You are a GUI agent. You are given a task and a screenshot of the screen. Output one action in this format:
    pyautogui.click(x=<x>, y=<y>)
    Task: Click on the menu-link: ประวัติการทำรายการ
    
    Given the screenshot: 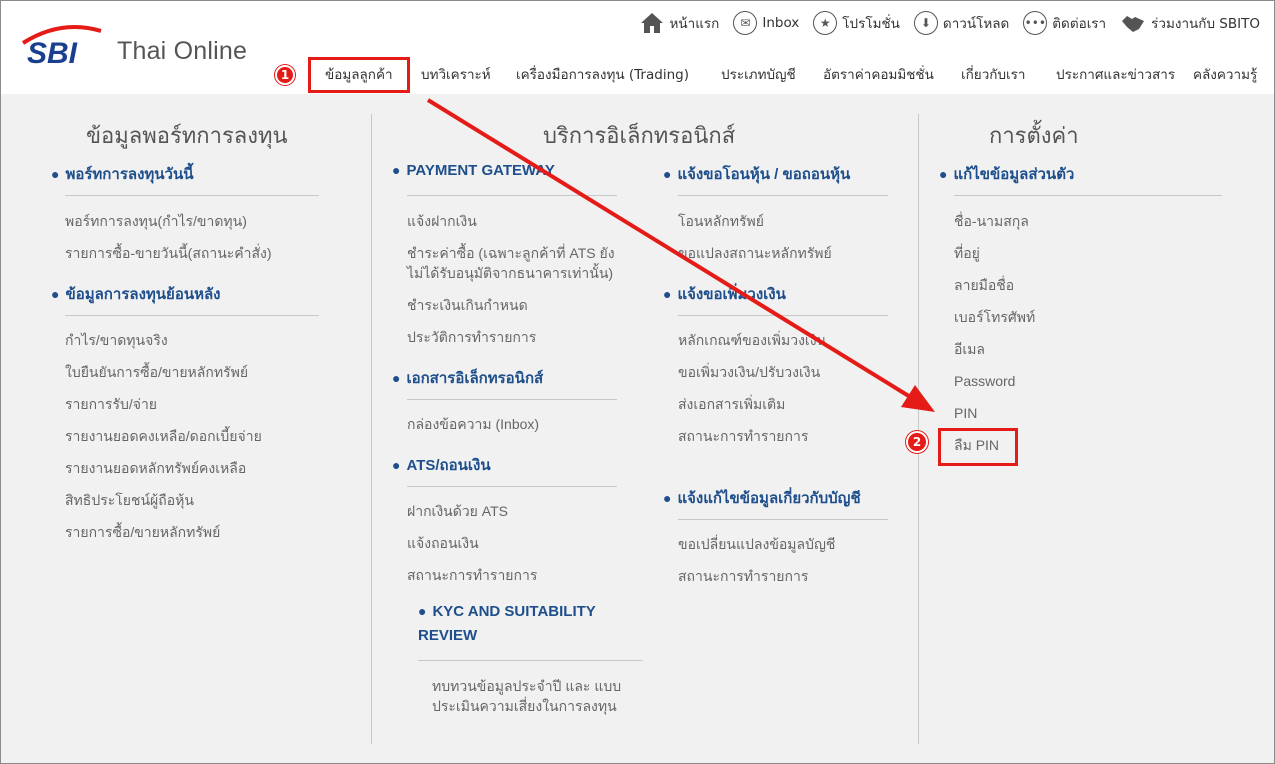 What is the action you would take?
    pyautogui.click(x=471, y=337)
    